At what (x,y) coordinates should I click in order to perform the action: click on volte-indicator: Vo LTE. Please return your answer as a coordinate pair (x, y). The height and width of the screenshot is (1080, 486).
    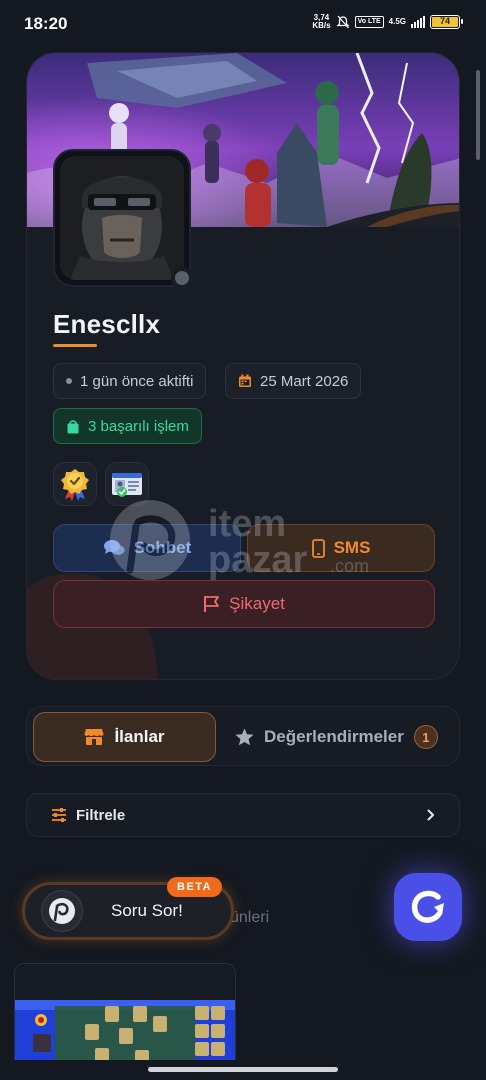
    Looking at the image, I should click on (369, 22).